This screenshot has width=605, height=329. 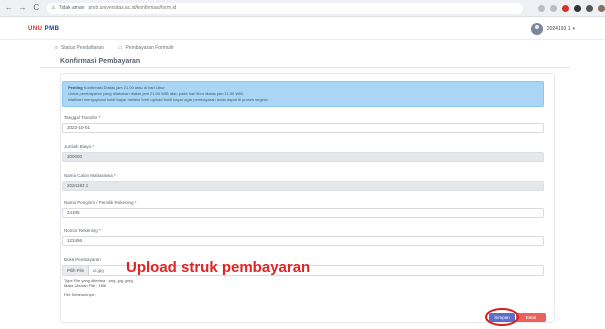 What do you see at coordinates (82, 230) in the screenshot?
I see `rekening-label: Nomor Rekening *` at bounding box center [82, 230].